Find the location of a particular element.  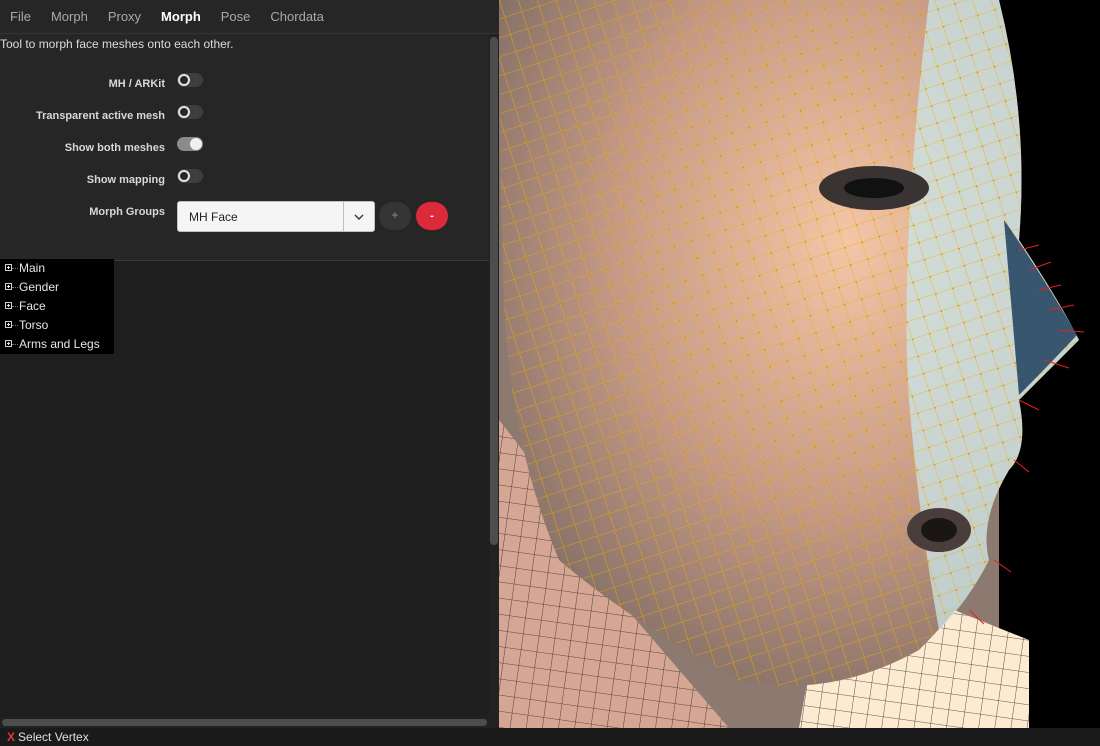

tree-item-gender: Gender is located at coordinates (57, 287).